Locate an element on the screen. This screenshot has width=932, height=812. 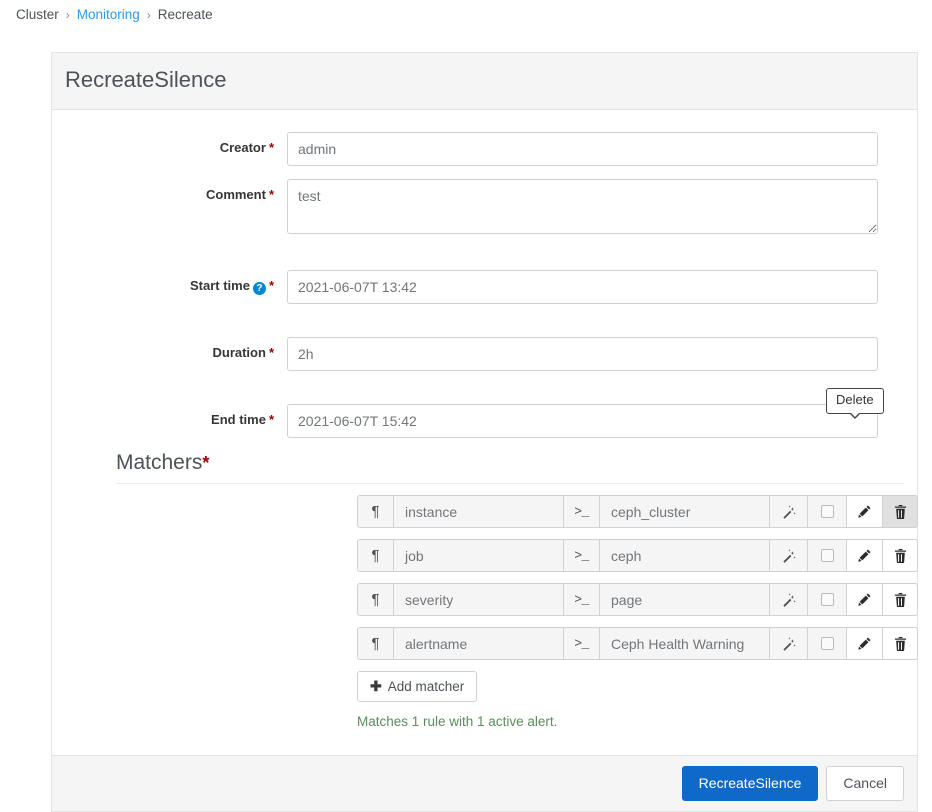
breadcrumb-item-monitoring: Monitoring is located at coordinates (108, 14).